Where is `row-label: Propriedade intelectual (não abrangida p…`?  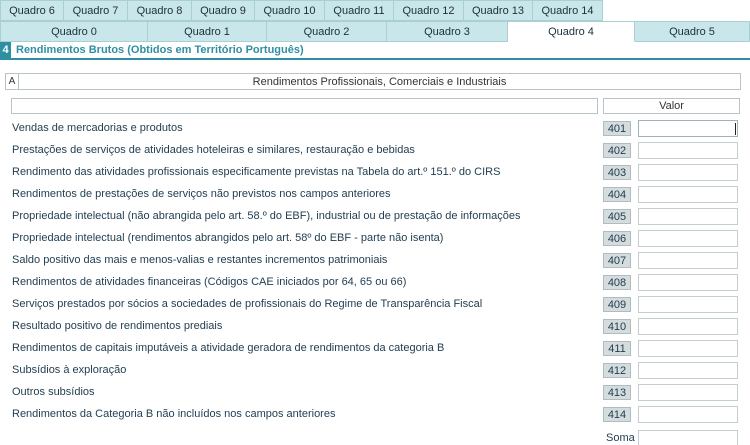 row-label: Propriedade intelectual (não abrangida p… is located at coordinates (266, 216).